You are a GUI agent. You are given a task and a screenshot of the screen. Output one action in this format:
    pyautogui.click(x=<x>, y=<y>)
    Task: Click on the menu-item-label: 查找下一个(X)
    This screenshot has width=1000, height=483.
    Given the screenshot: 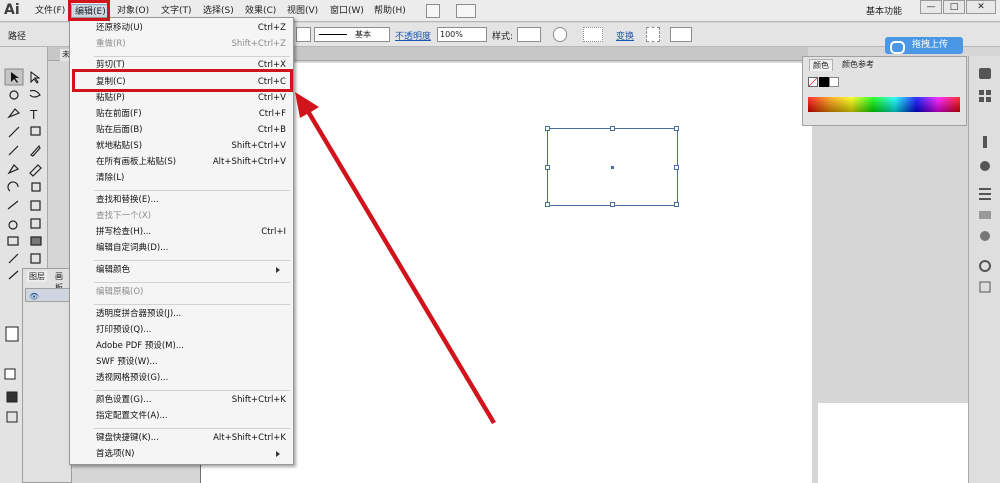 What is the action you would take?
    pyautogui.click(x=123, y=216)
    